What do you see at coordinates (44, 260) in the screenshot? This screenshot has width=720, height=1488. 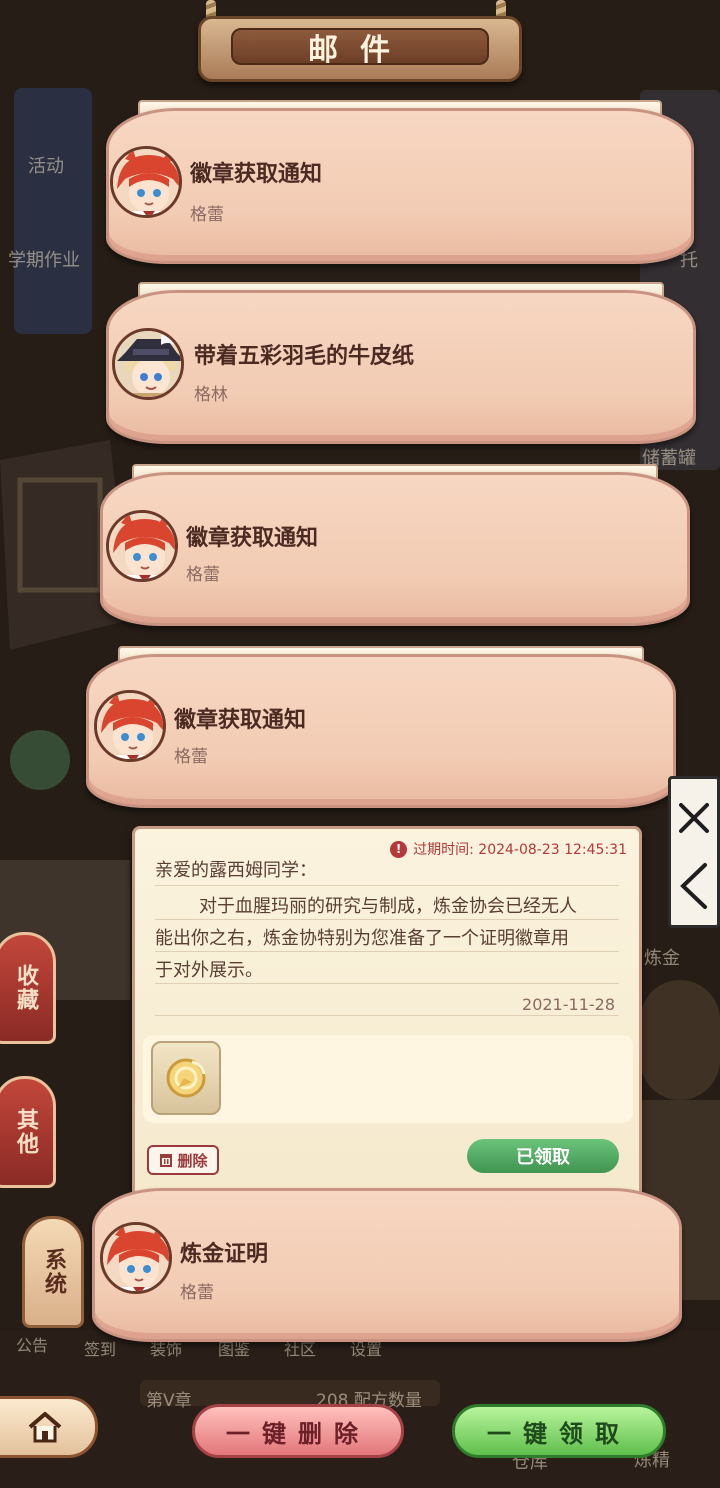 I see `bg-label-homework: 学期作业` at bounding box center [44, 260].